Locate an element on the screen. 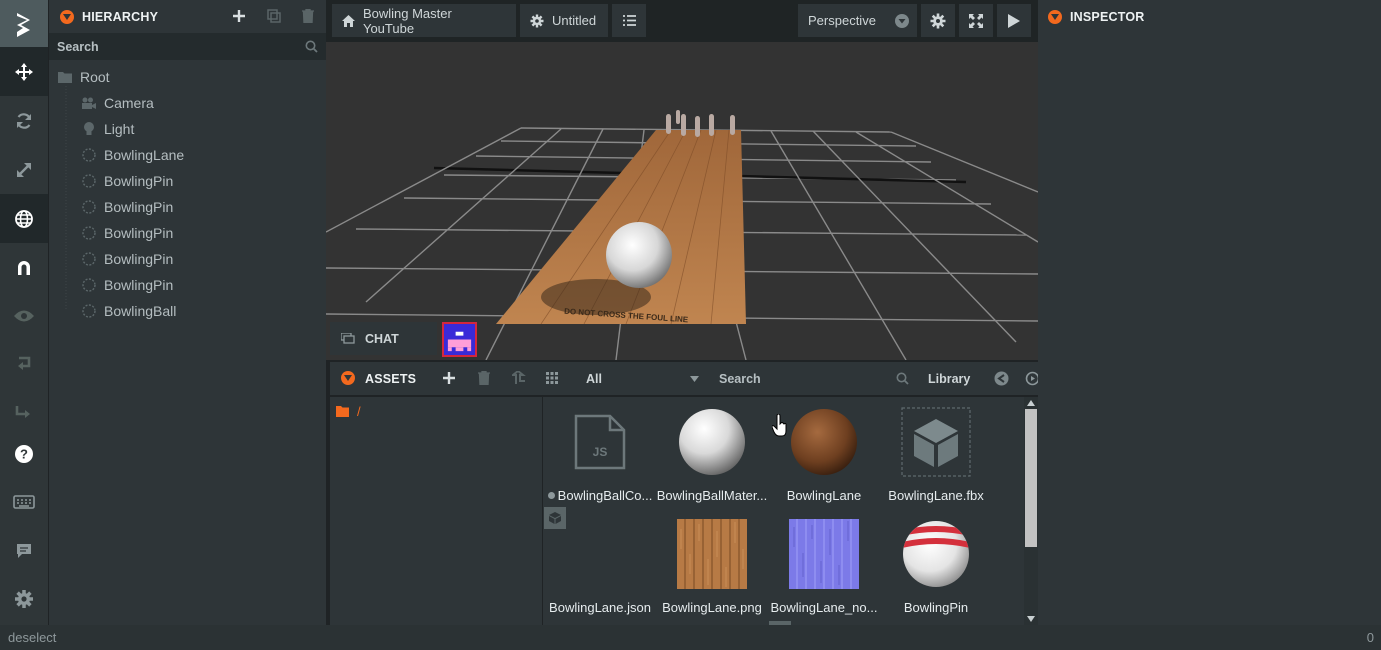 This screenshot has height=650, width=1381. assets-header: ASSETS All Search Library is located at coordinates (684, 378).